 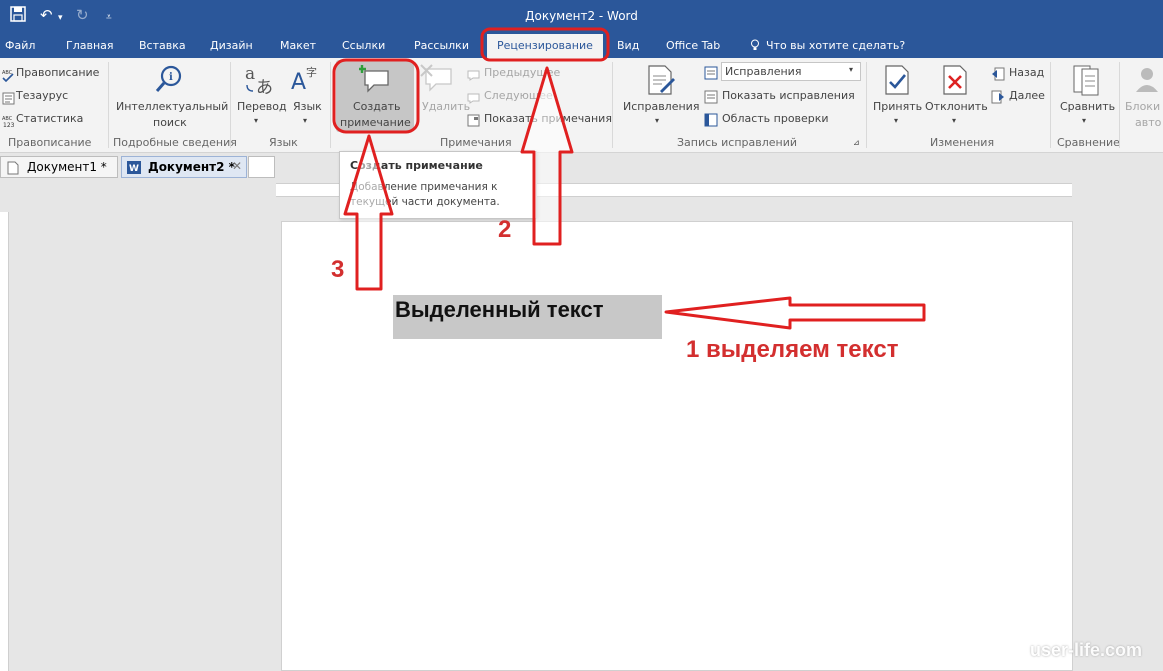 I want to click on new-comment-highlight-frame, so click(x=376, y=96).